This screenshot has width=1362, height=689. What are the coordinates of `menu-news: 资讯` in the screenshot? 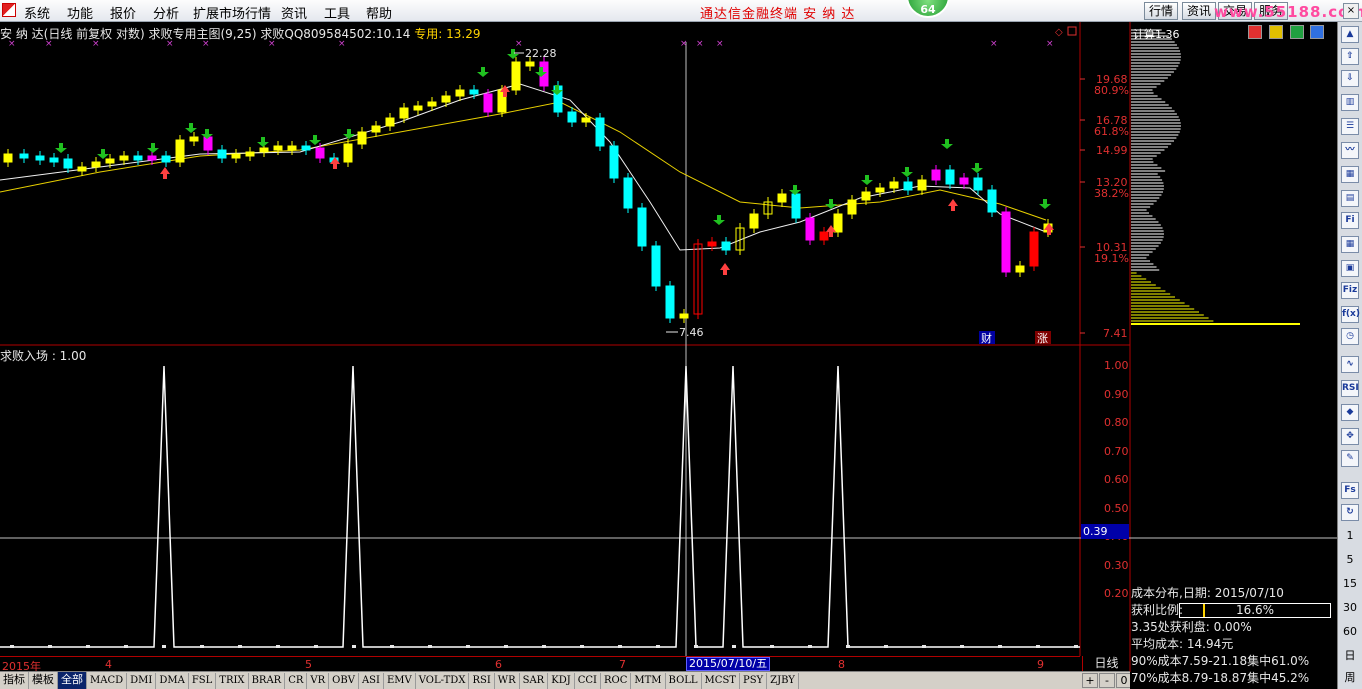 It's located at (294, 12).